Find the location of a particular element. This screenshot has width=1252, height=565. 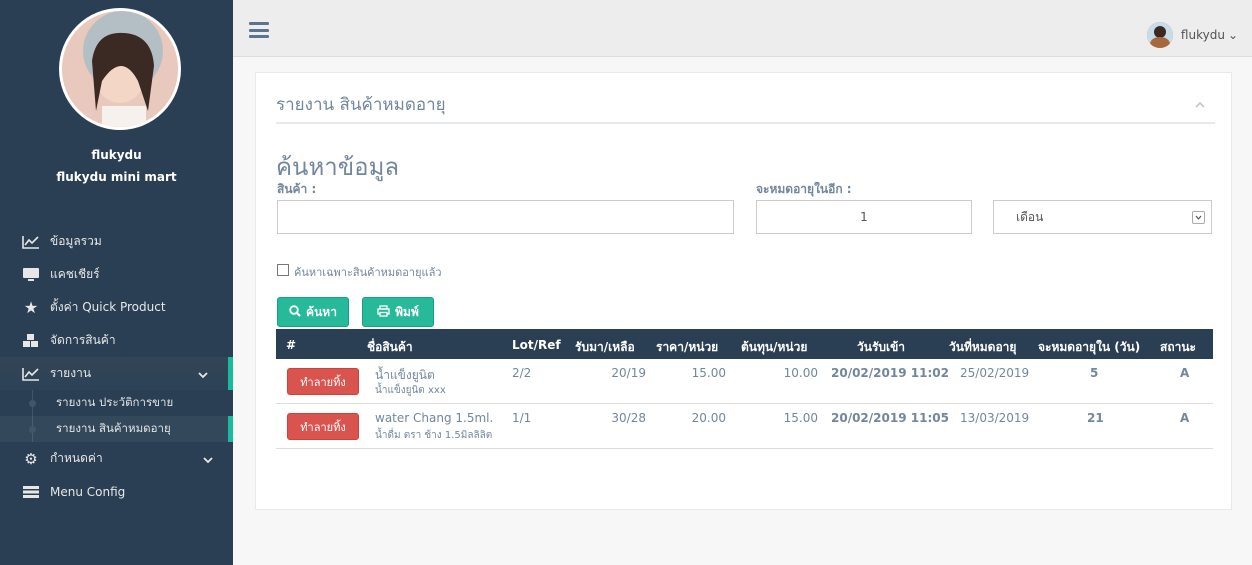

product-subname: น้ำดื่ม ตรา ช้าง 1.5มิลลิลิต is located at coordinates (434, 435).